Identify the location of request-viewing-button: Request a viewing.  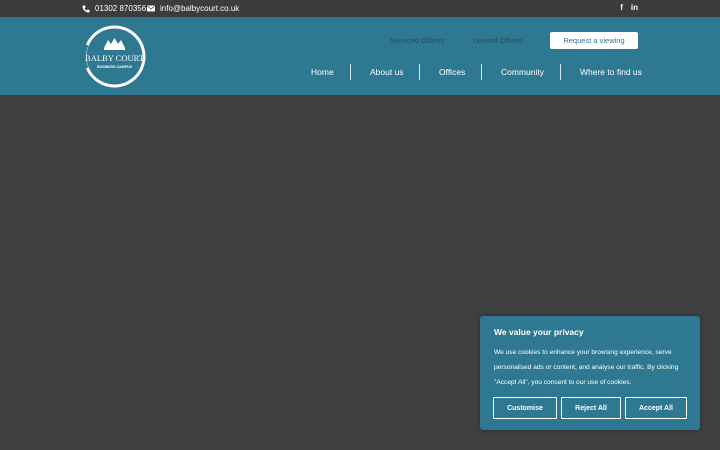
(594, 40).